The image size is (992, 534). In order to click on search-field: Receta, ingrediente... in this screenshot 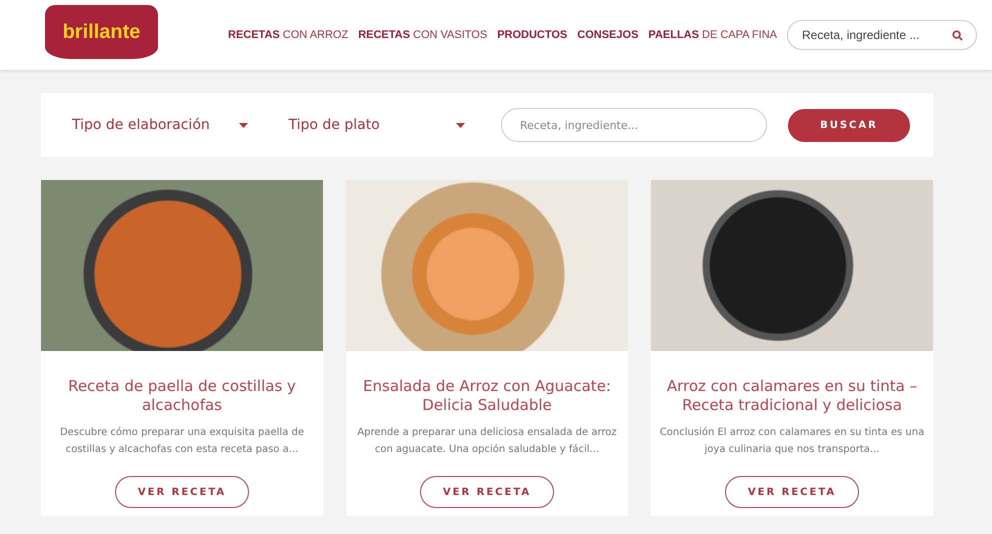, I will do `click(633, 125)`.